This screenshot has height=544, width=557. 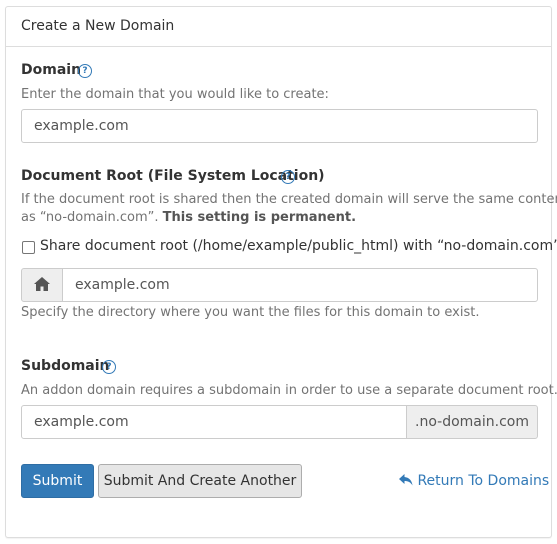 What do you see at coordinates (92, 217) in the screenshot?
I see `docroot-hint-prefix: as “no-domain.com”.` at bounding box center [92, 217].